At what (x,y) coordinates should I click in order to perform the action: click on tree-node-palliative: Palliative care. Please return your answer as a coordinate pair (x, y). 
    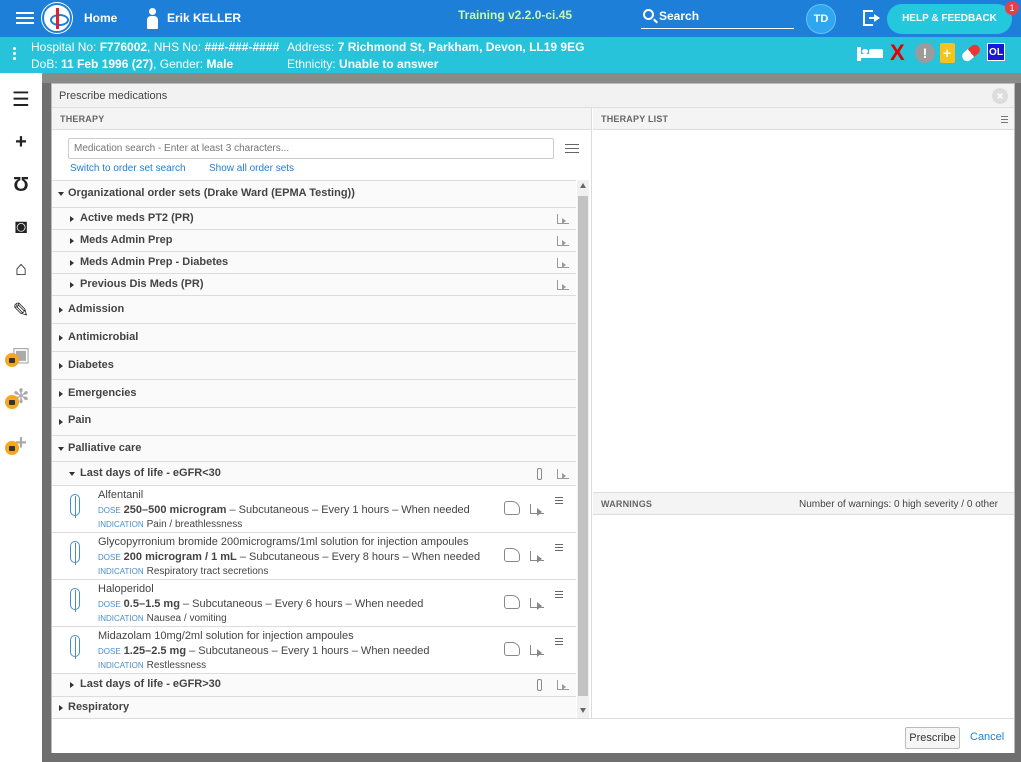
    Looking at the image, I should click on (314, 449).